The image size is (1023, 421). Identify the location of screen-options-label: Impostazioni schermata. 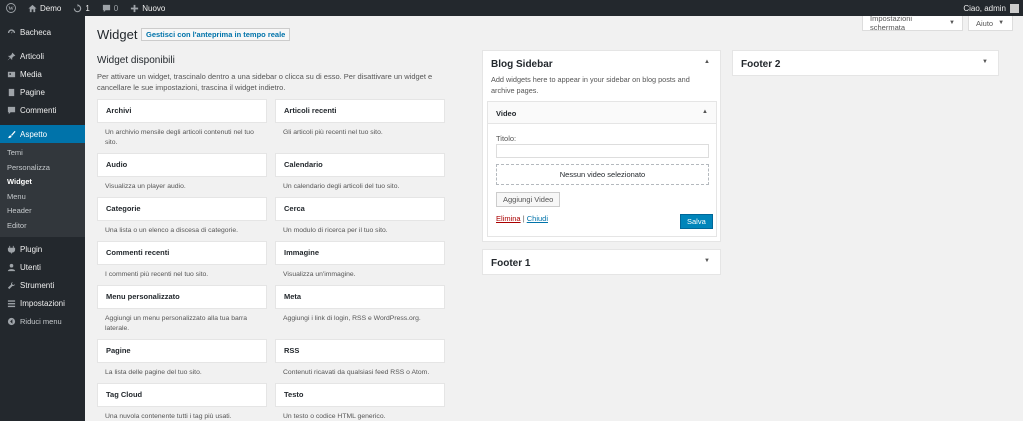
(891, 23).